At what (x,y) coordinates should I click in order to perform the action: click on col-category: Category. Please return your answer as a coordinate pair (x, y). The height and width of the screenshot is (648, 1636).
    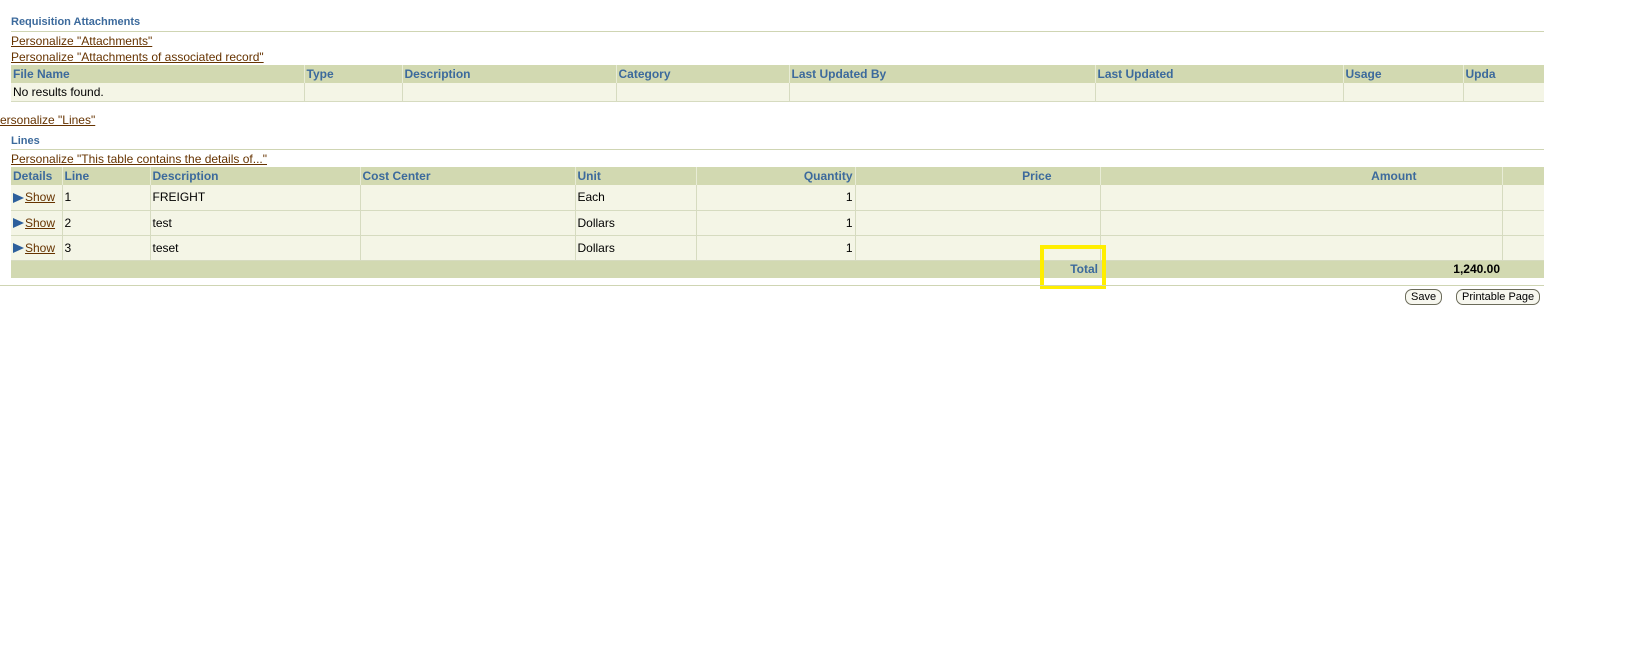
    Looking at the image, I should click on (703, 74).